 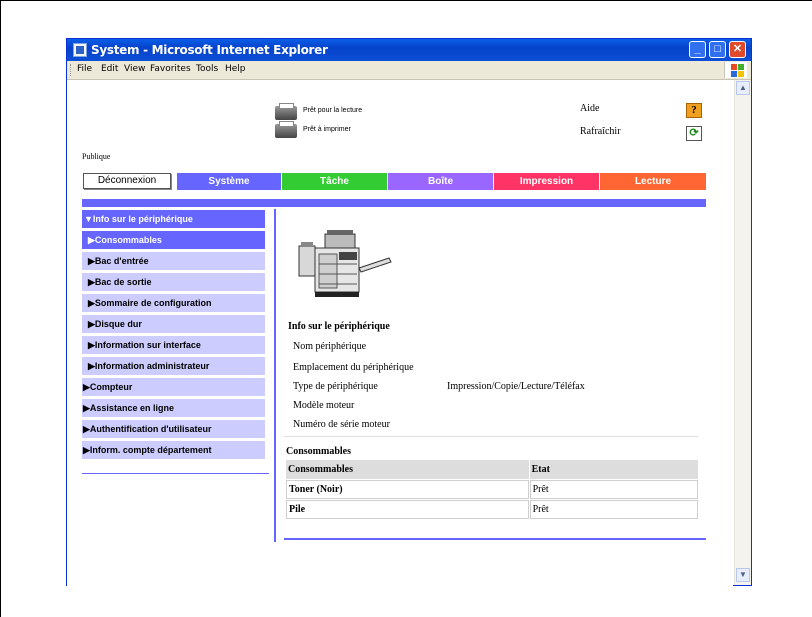 I want to click on sidebar-item-config-summary: ▶Sommaire de configuration, so click(x=173, y=304).